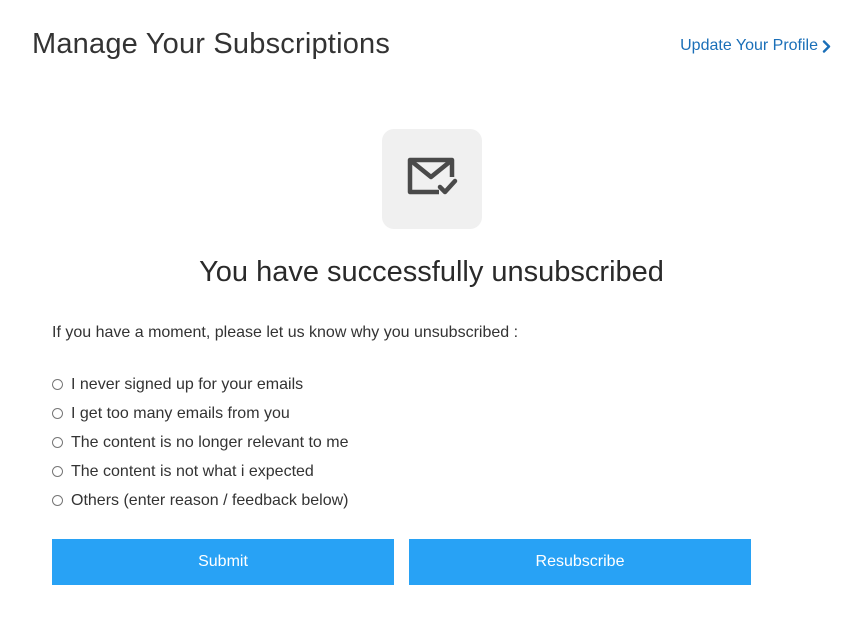  What do you see at coordinates (223, 562) in the screenshot?
I see `submit-button: Submit` at bounding box center [223, 562].